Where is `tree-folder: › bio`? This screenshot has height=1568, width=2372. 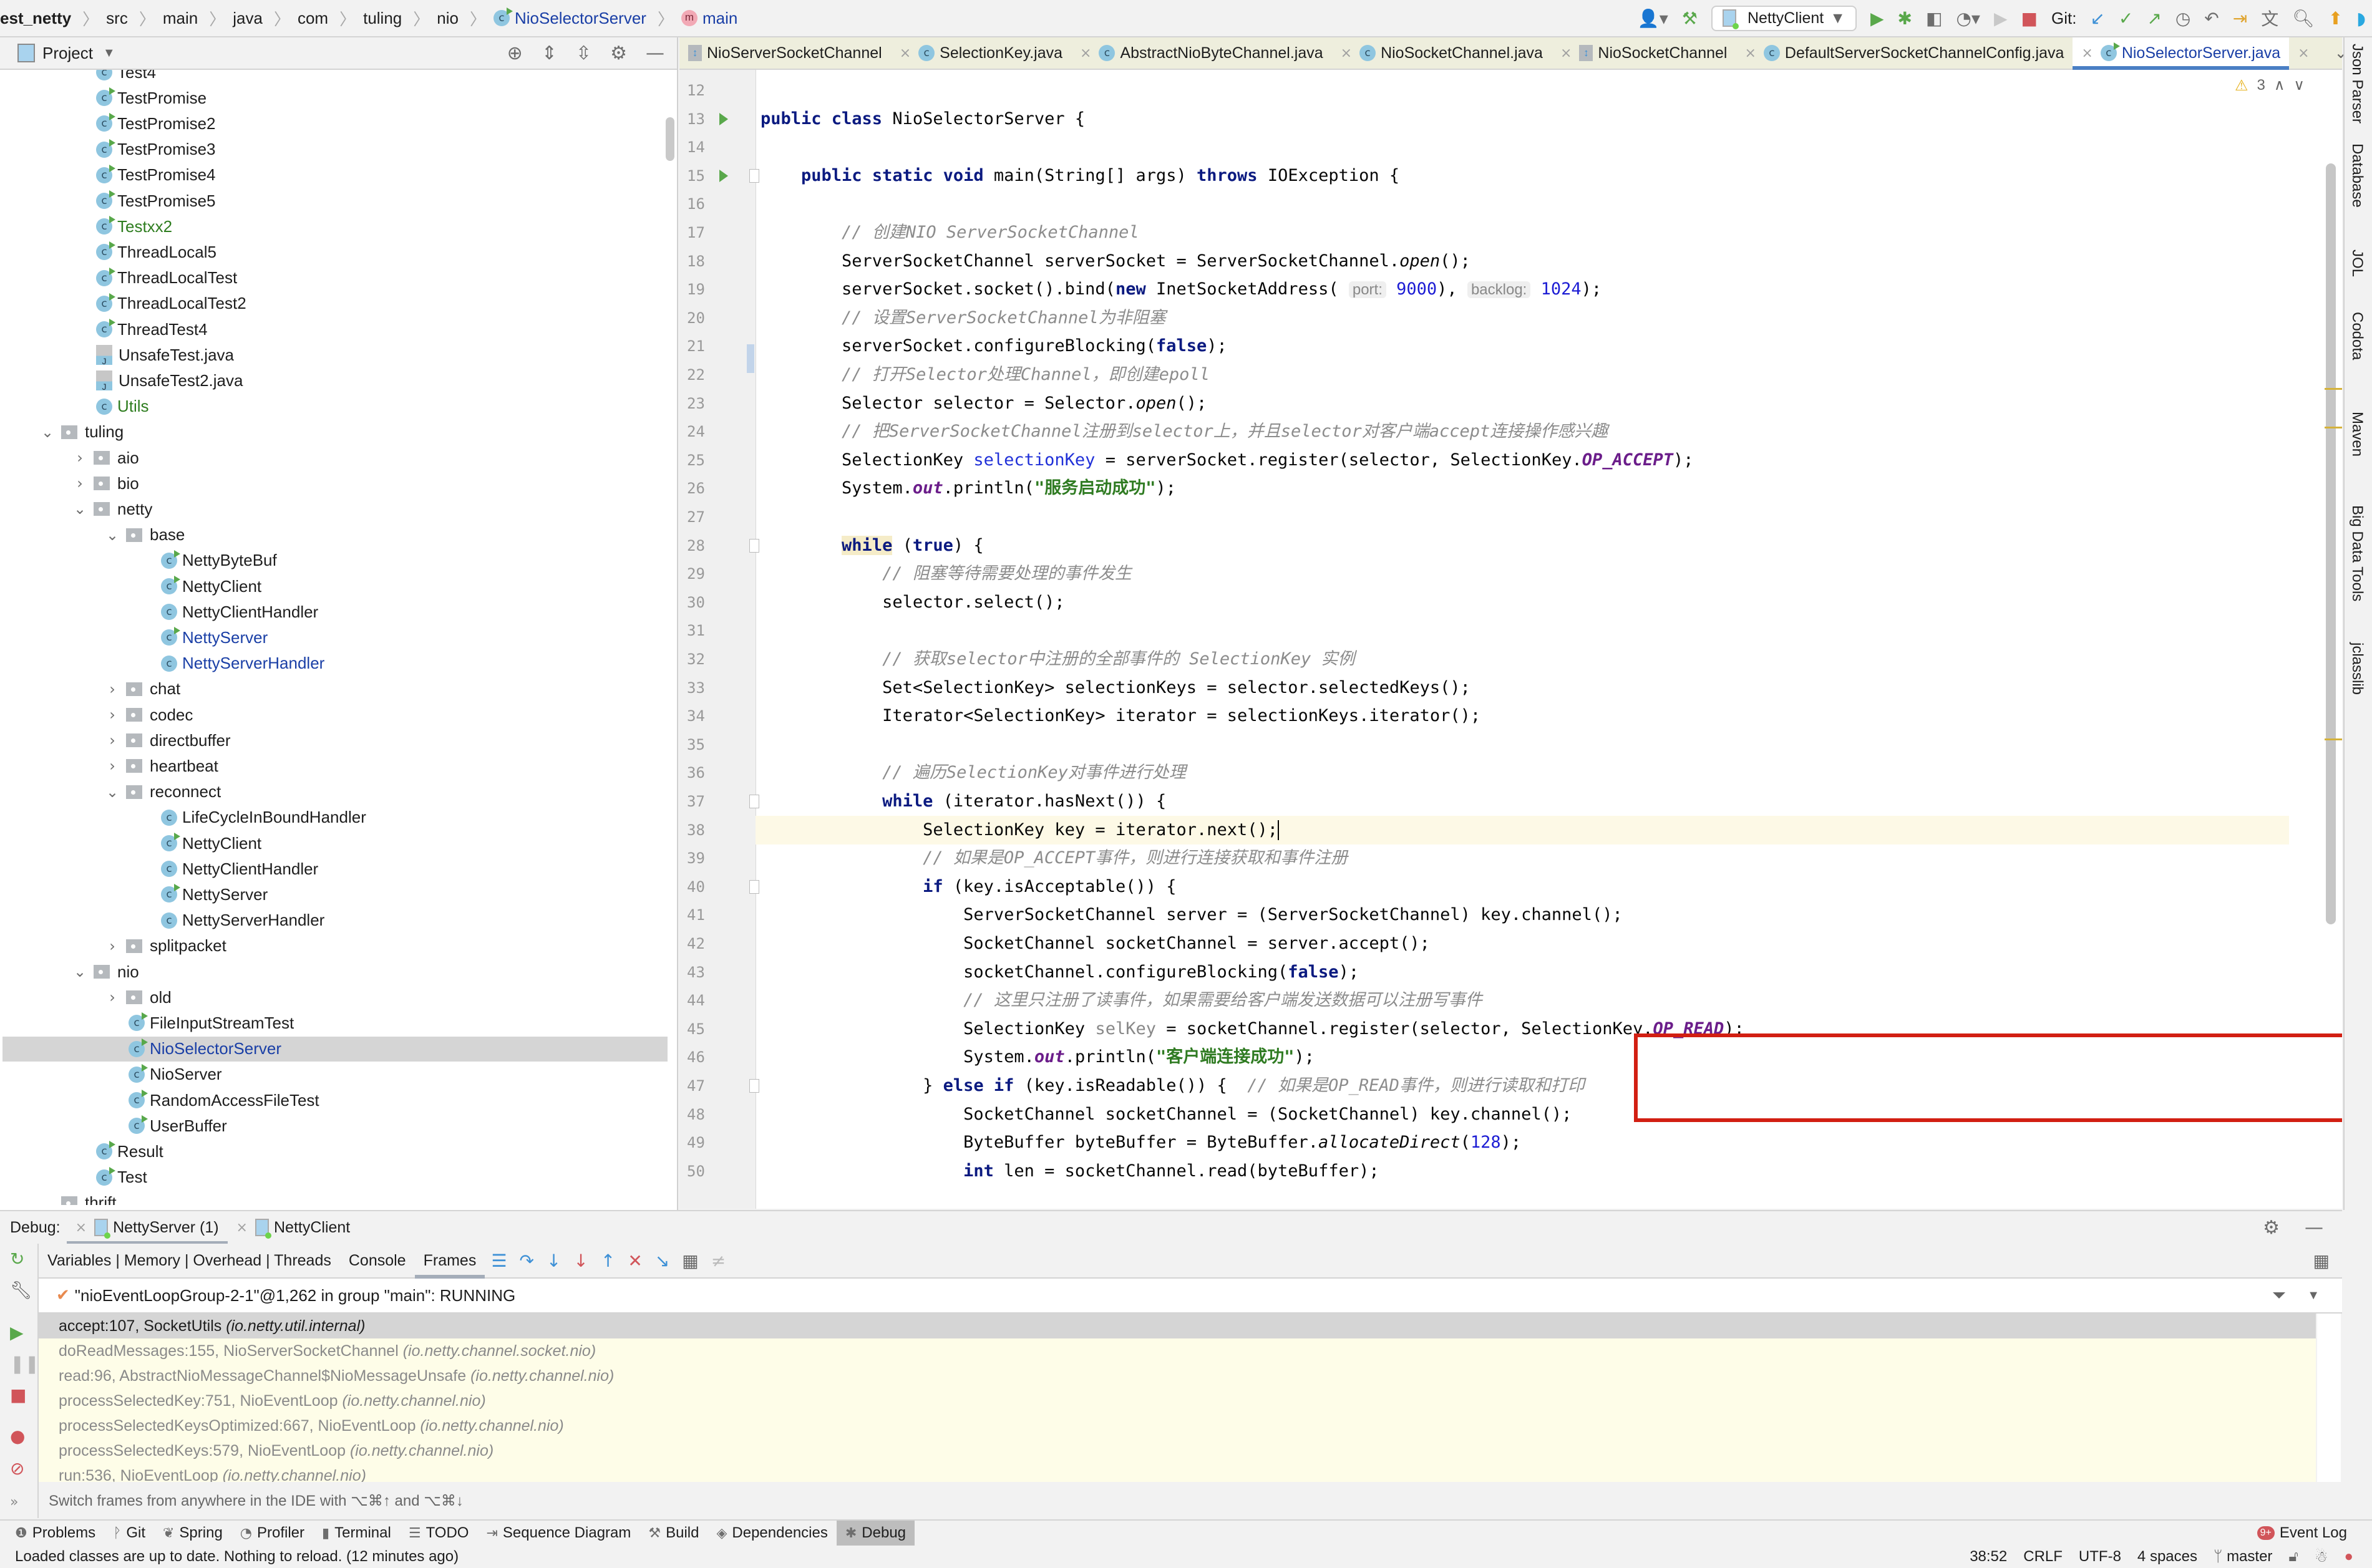 tree-folder: › bio is located at coordinates (105, 483).